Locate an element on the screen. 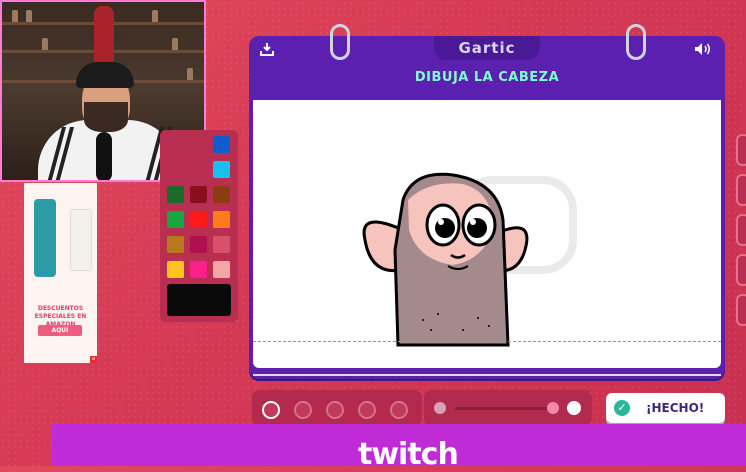 The width and height of the screenshot is (746, 472). notebook-page-edge is located at coordinates (487, 371).